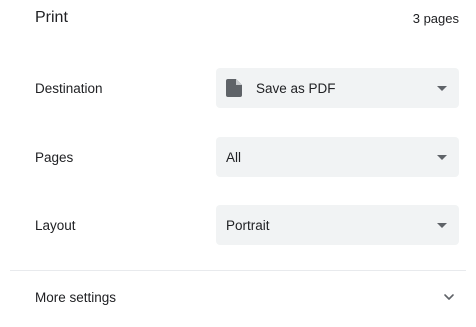  I want to click on destination-label: Destination, so click(69, 88).